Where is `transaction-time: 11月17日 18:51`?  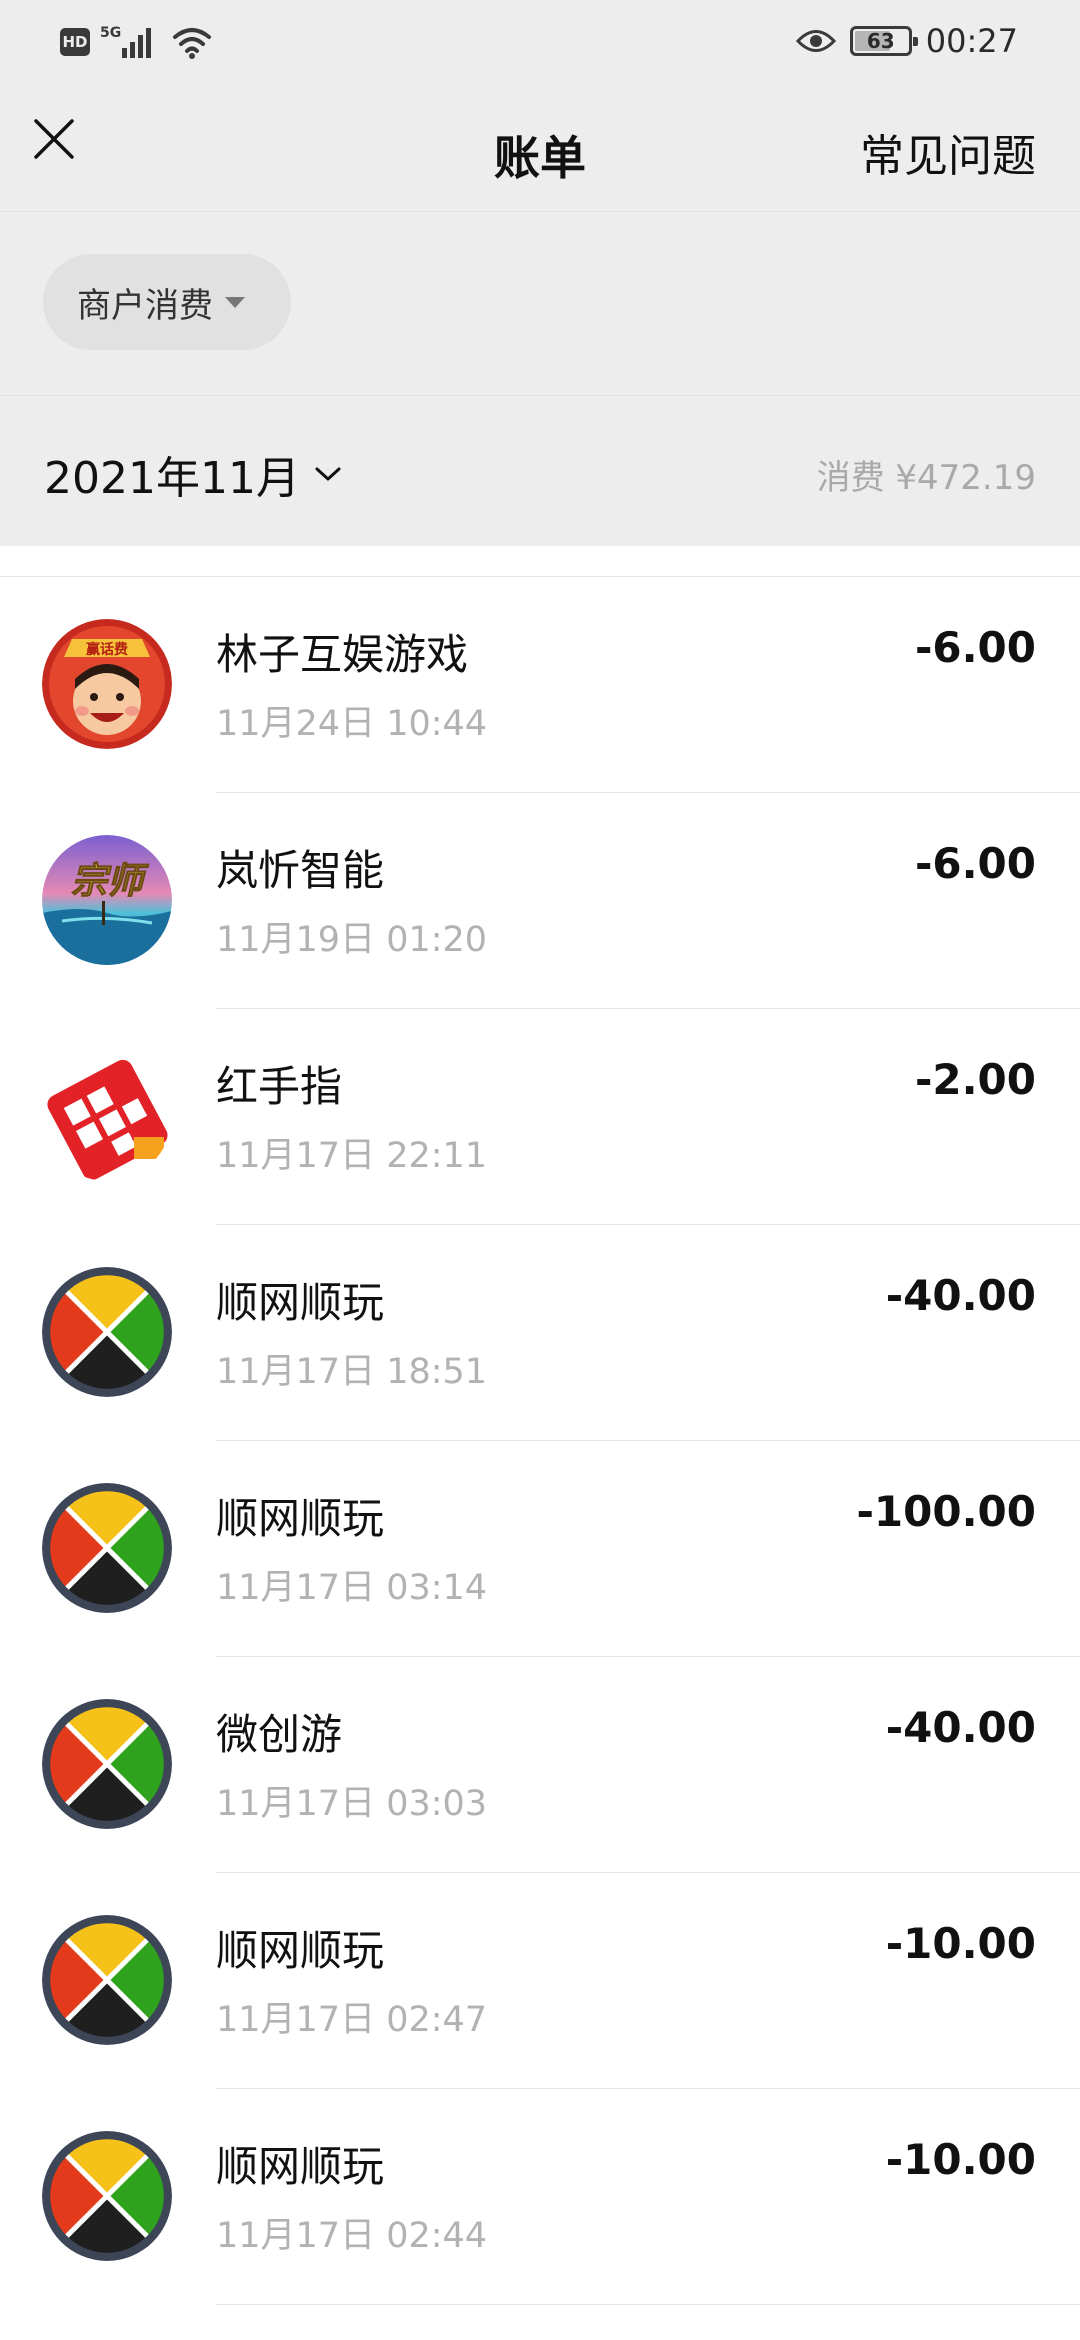
transaction-time: 11月17日 18:51 is located at coordinates (352, 1372).